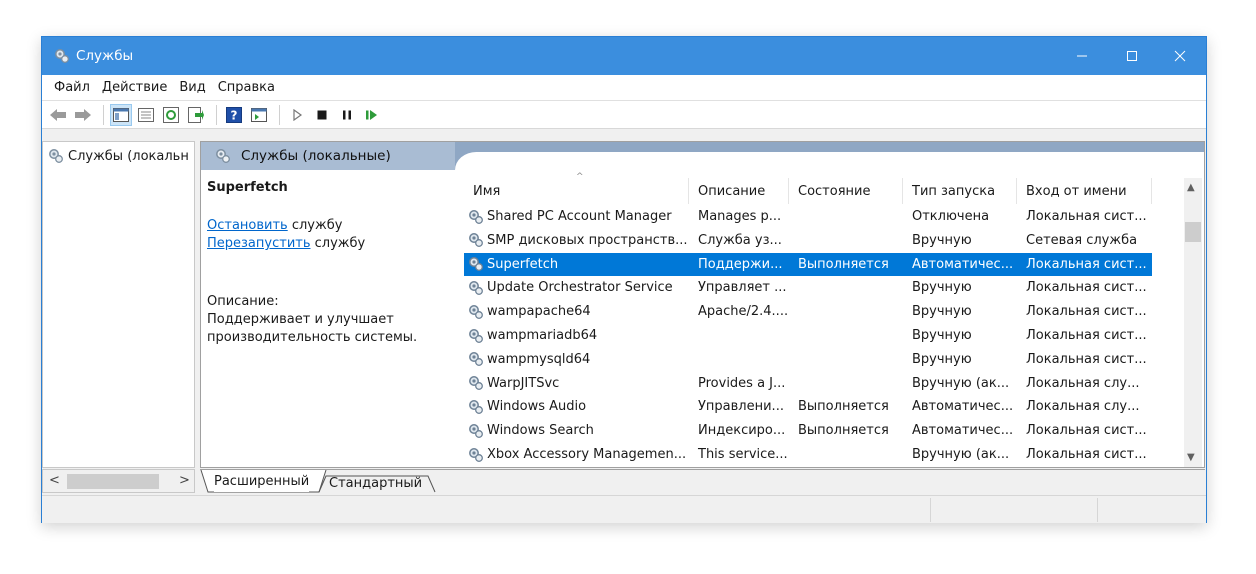 This screenshot has width=1256, height=574. What do you see at coordinates (576, 335) in the screenshot?
I see `cell-name: wampmariadb64` at bounding box center [576, 335].